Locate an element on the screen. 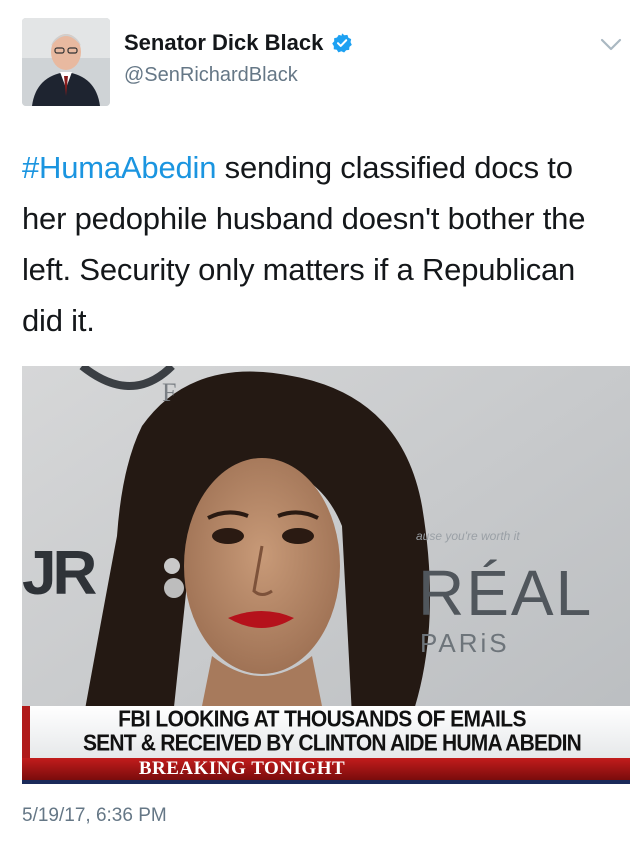 This screenshot has height=841, width=640. avatar is located at coordinates (66, 62).